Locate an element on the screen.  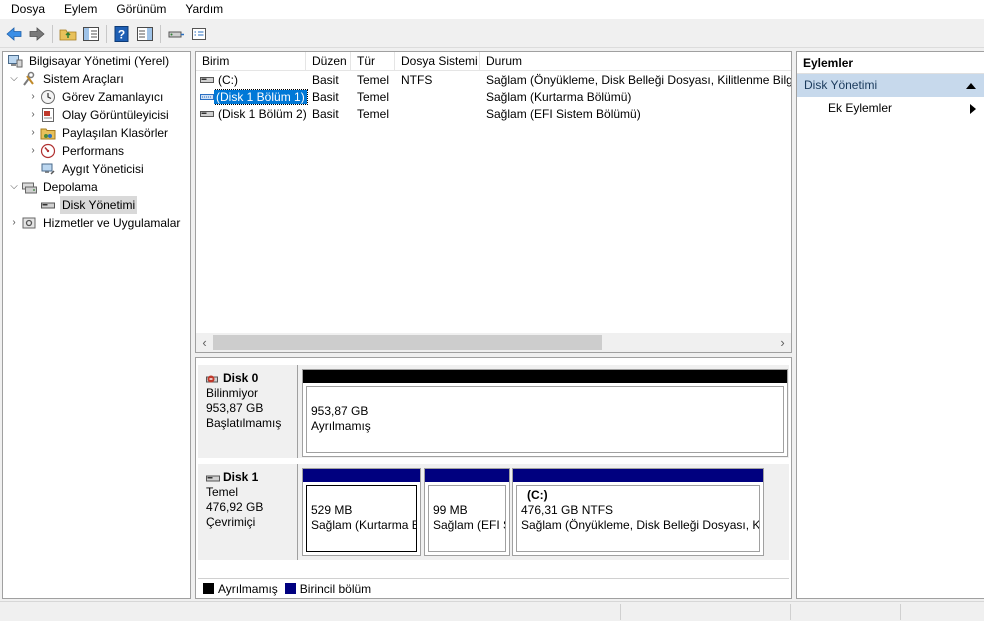
legend-swatch-primary is located at coordinates (290, 588).